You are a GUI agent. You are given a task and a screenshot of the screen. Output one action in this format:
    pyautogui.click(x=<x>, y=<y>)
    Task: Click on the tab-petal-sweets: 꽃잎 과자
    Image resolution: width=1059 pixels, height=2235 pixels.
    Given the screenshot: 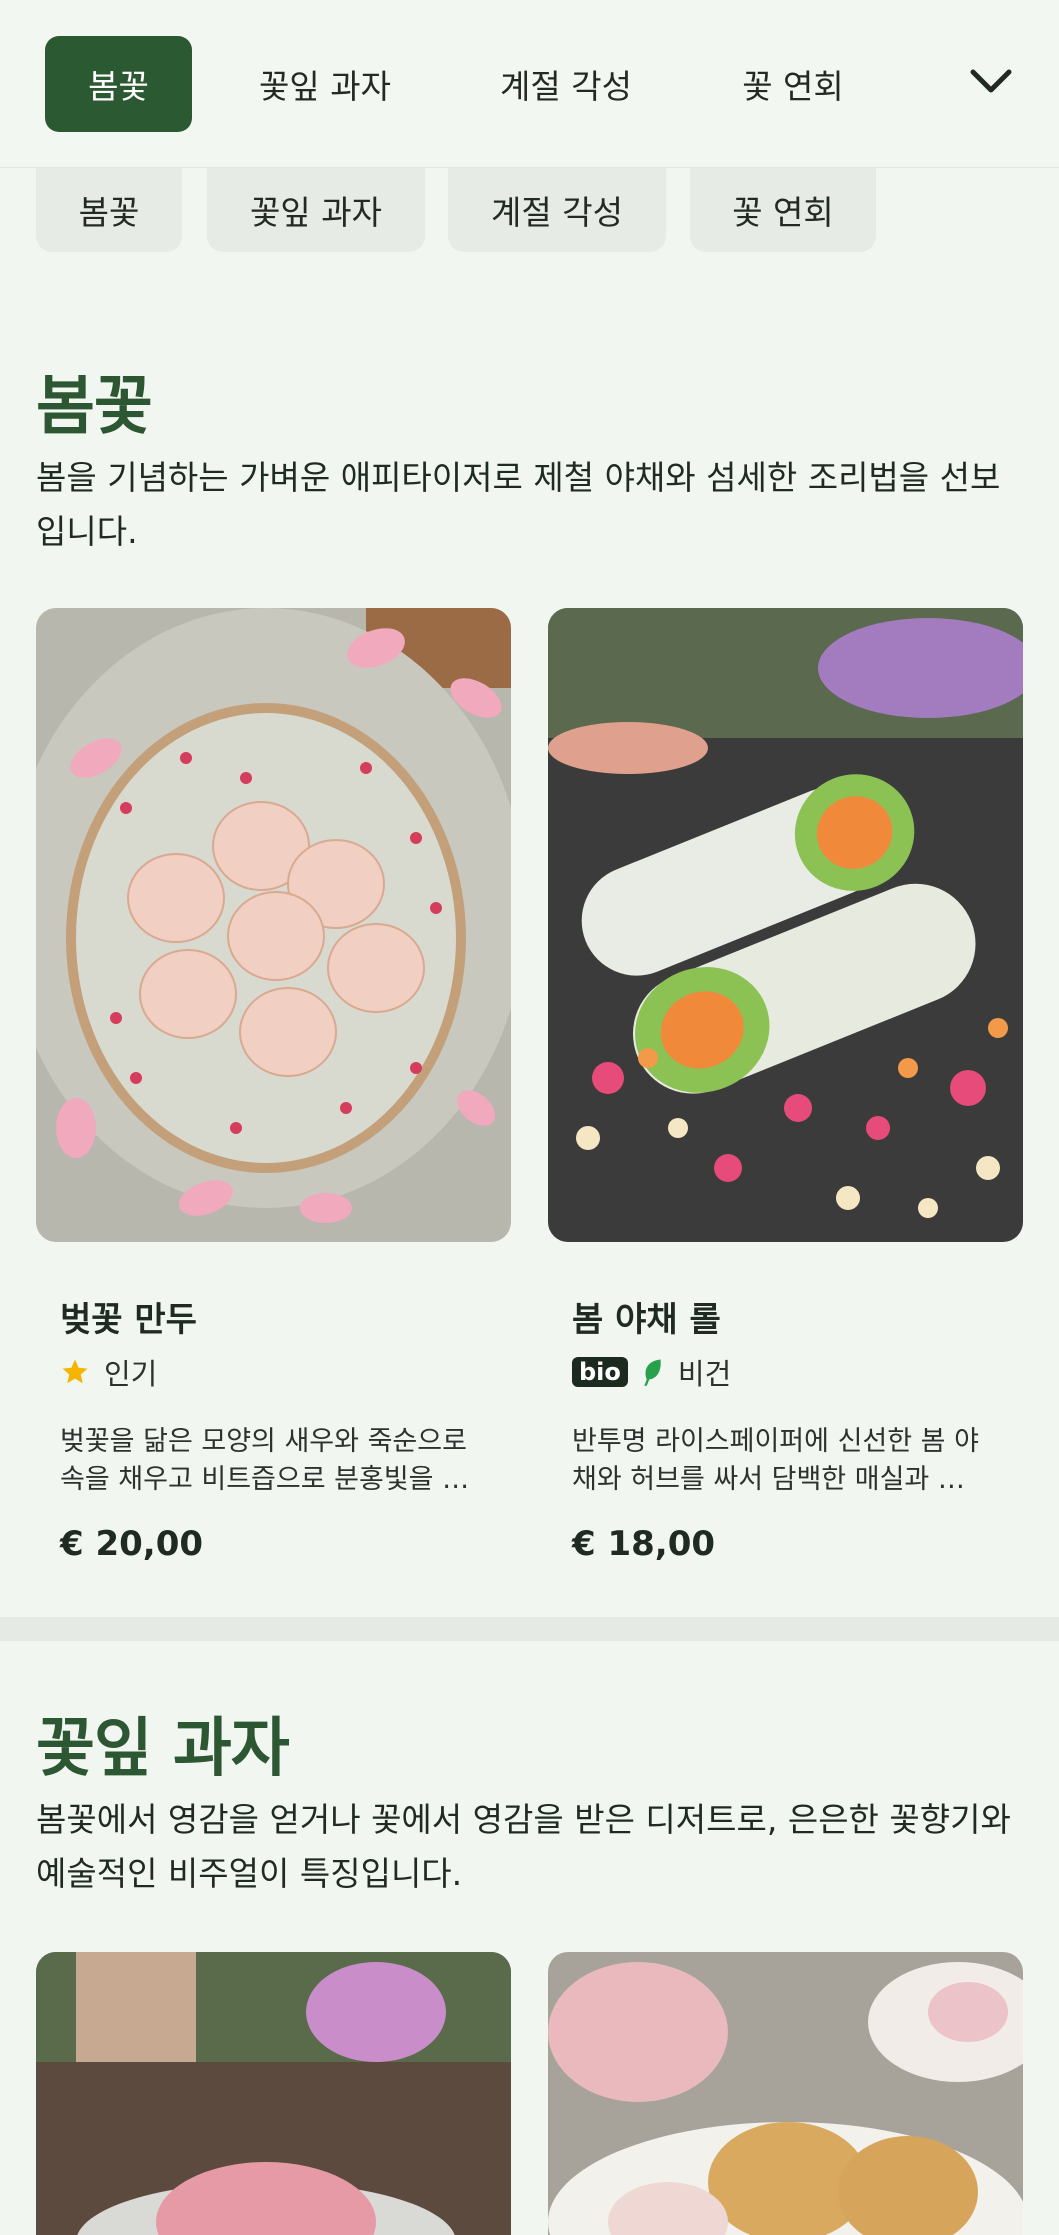 What is the action you would take?
    pyautogui.click(x=325, y=84)
    